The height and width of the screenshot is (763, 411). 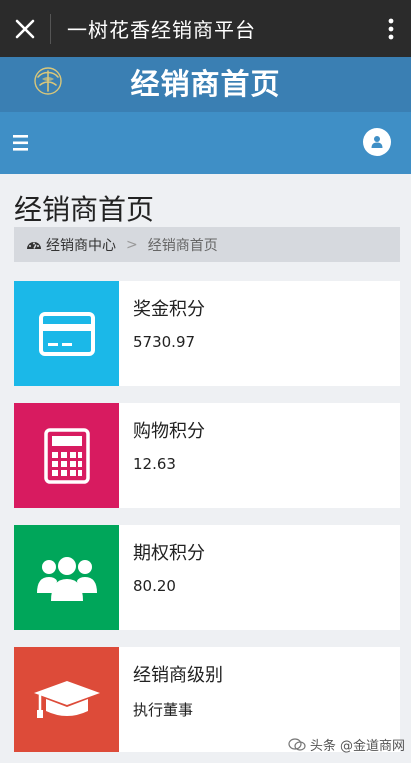 I want to click on card-label: 奖金积分, so click(x=169, y=309).